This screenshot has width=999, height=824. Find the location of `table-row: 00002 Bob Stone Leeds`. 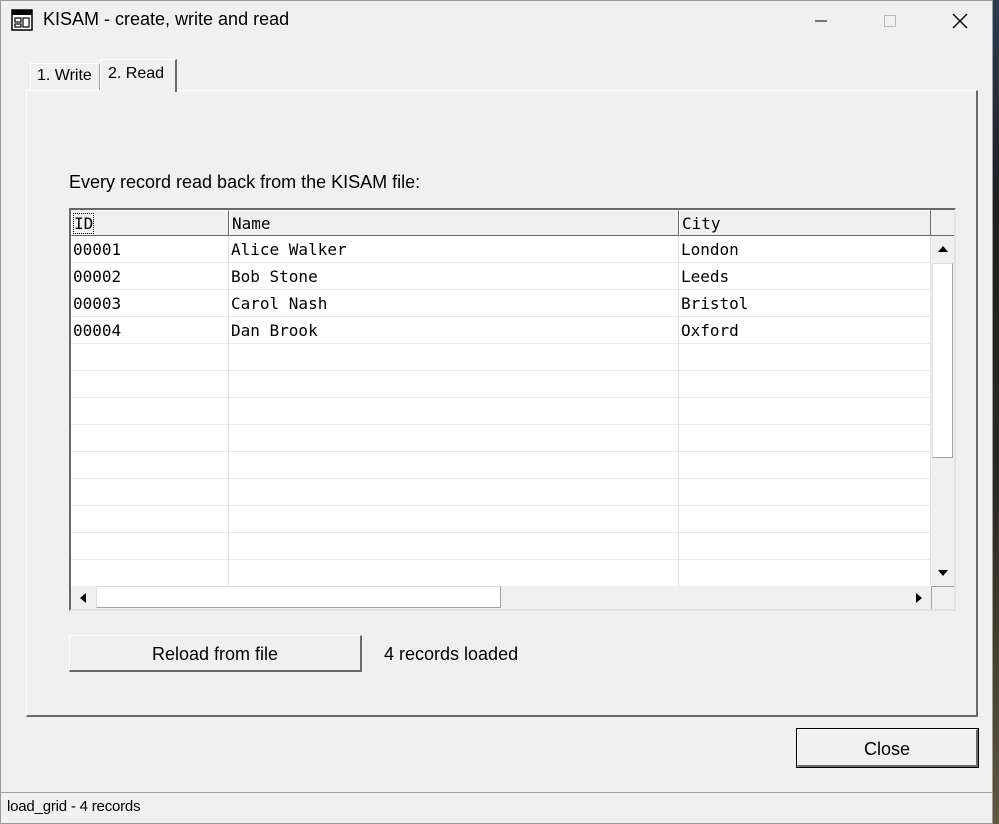

table-row: 00002 Bob Stone Leeds is located at coordinates (501, 276).